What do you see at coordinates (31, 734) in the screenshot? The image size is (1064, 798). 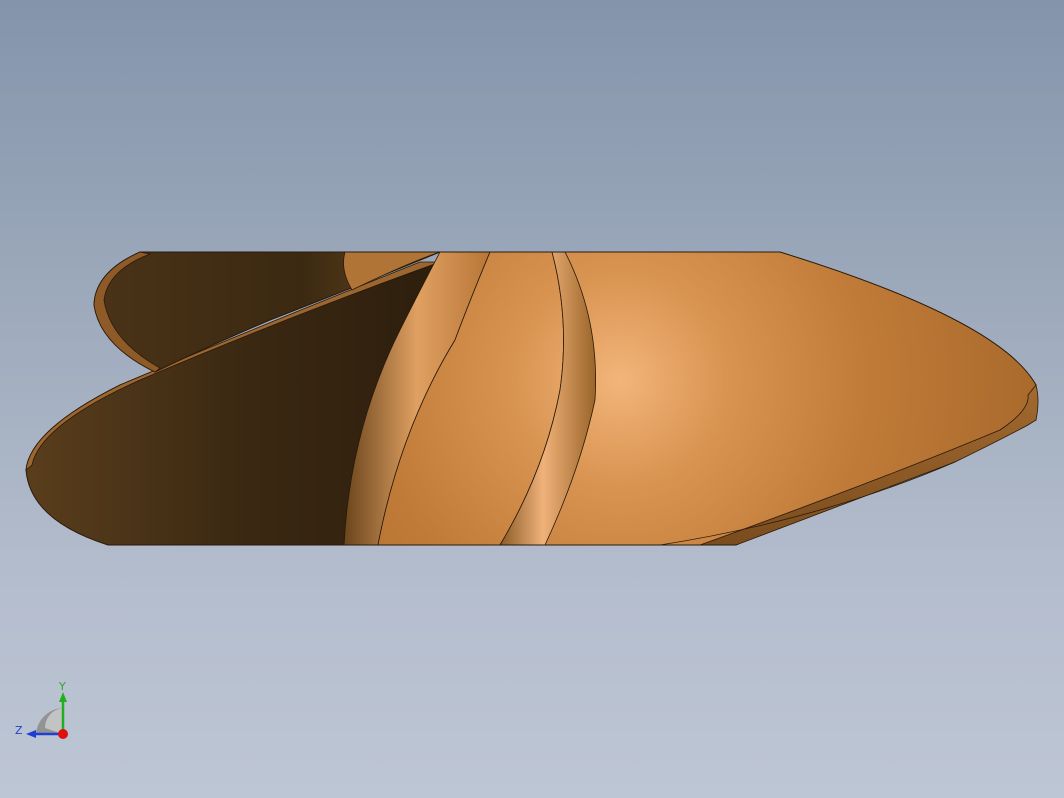 I see `z-axis-arrow` at bounding box center [31, 734].